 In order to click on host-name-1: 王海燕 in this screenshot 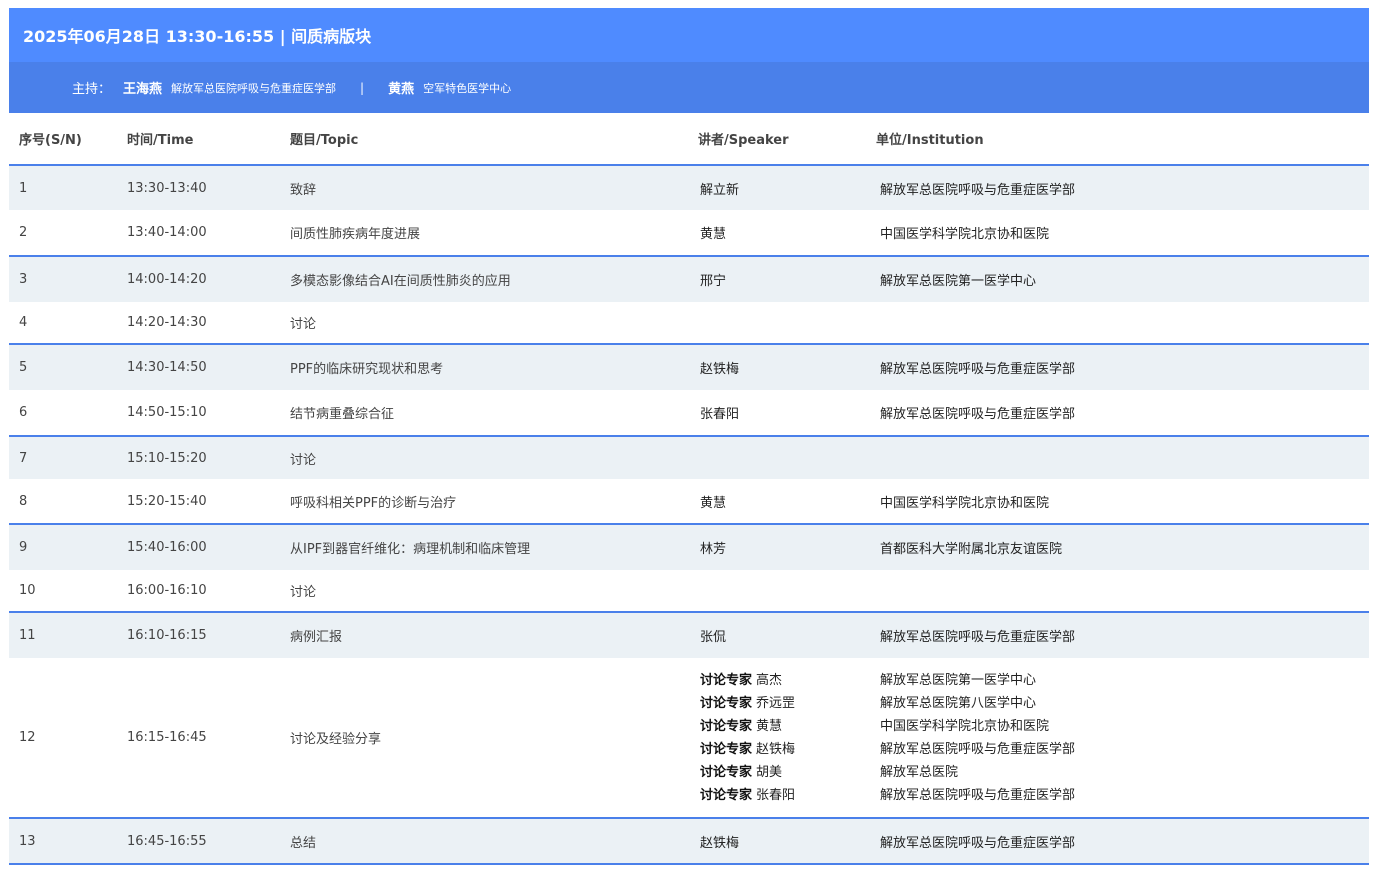, I will do `click(143, 89)`.